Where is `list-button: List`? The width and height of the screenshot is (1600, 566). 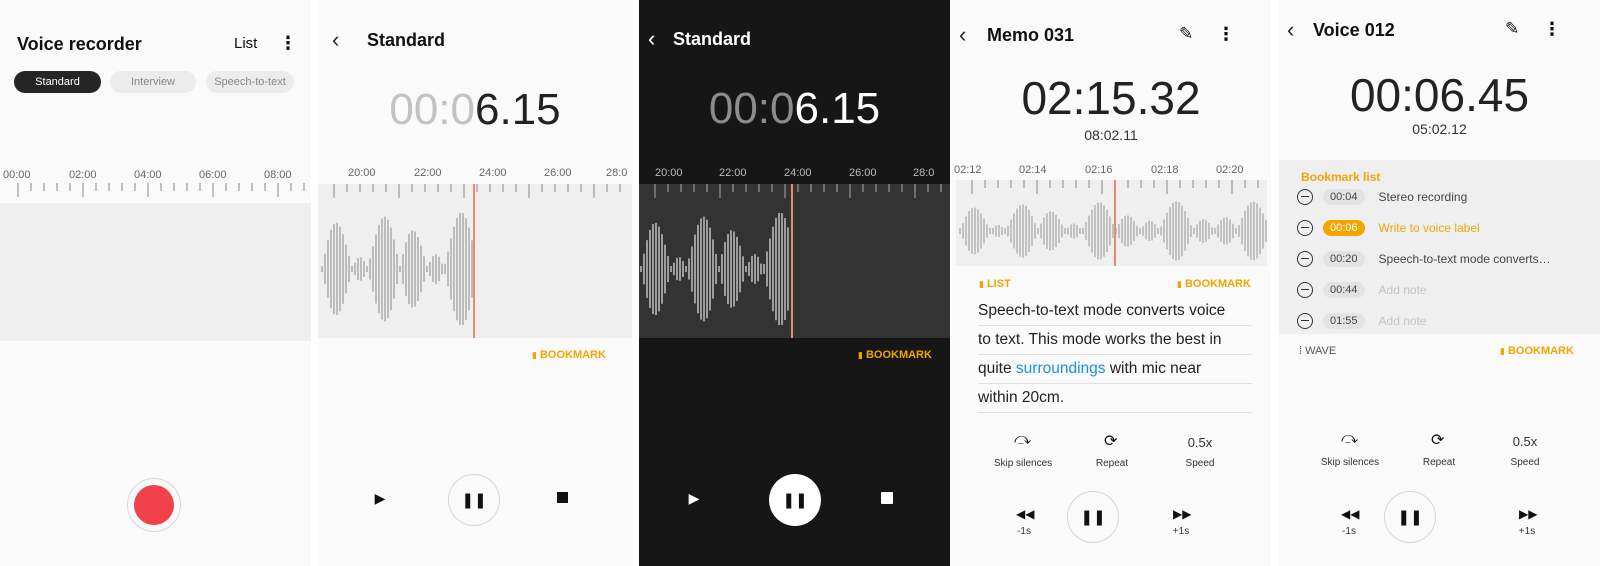
list-button: List is located at coordinates (245, 43).